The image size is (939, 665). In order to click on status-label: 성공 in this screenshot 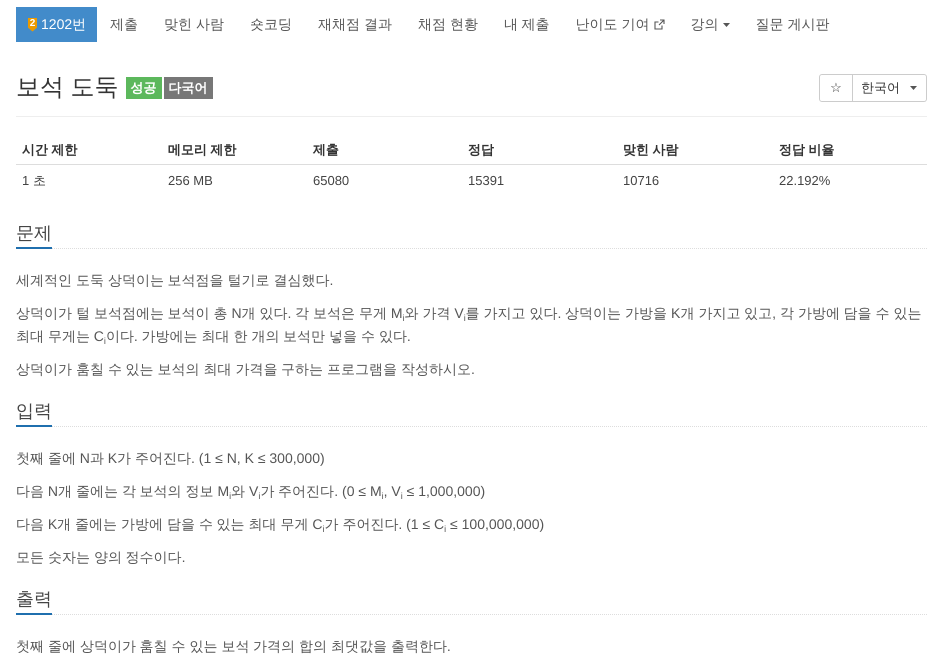, I will do `click(144, 88)`.